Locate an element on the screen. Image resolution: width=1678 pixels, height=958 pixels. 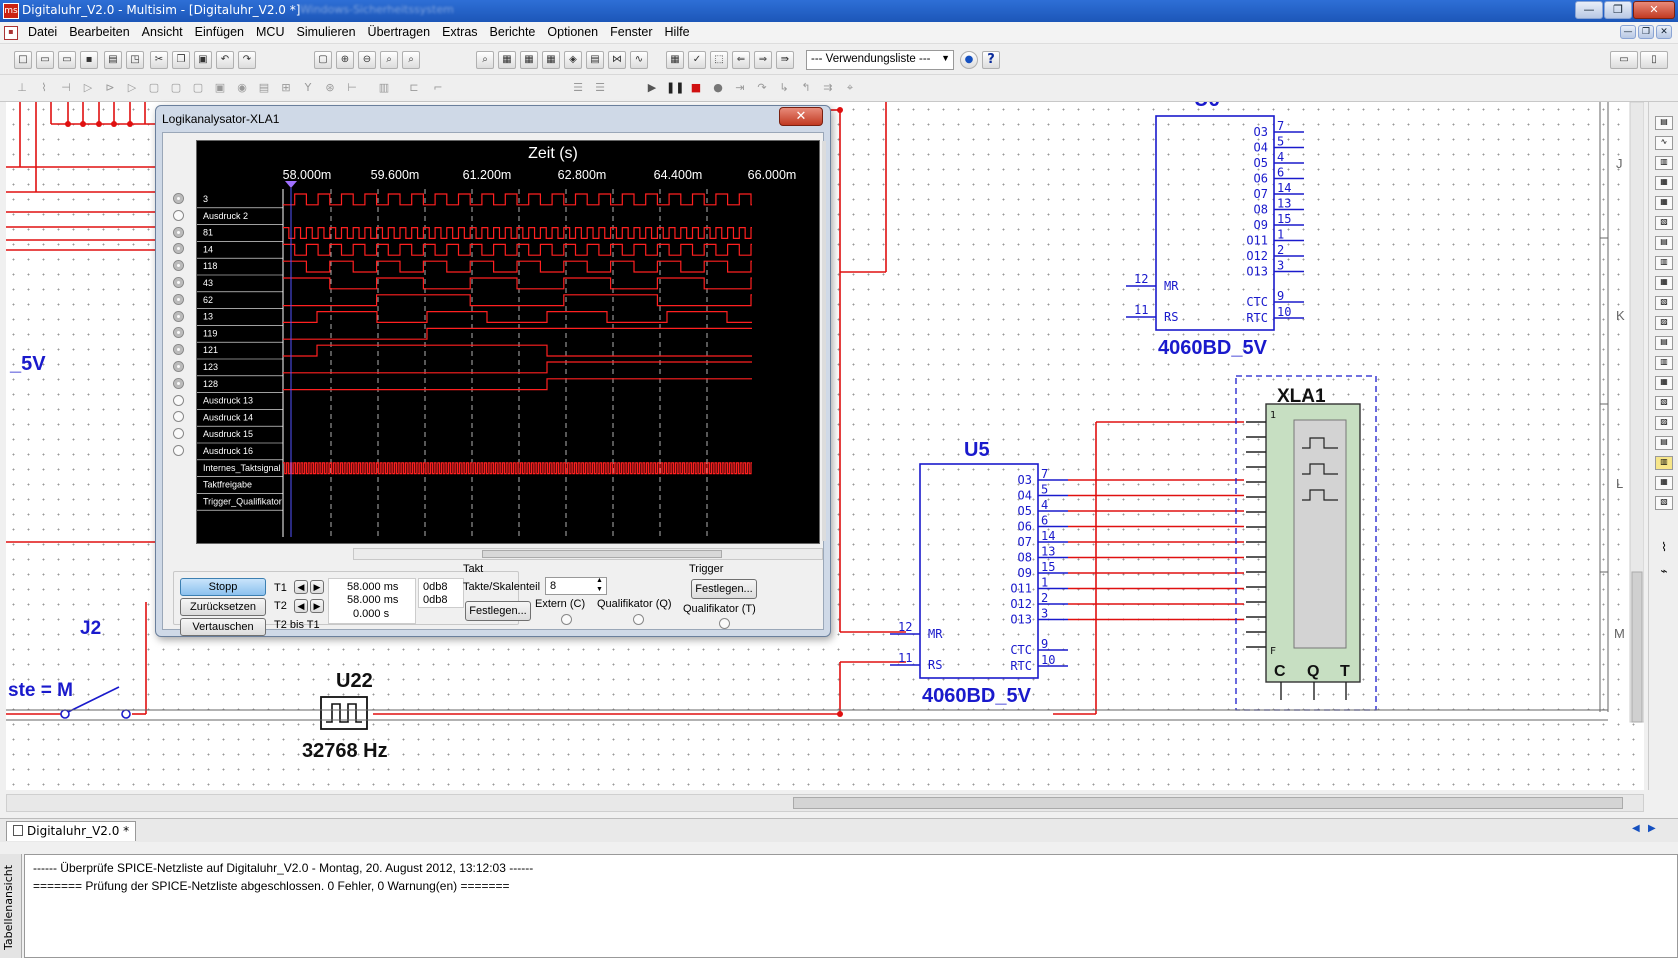
clocks-per-div-input: 8 ▲ ▼ is located at coordinates (576, 586).